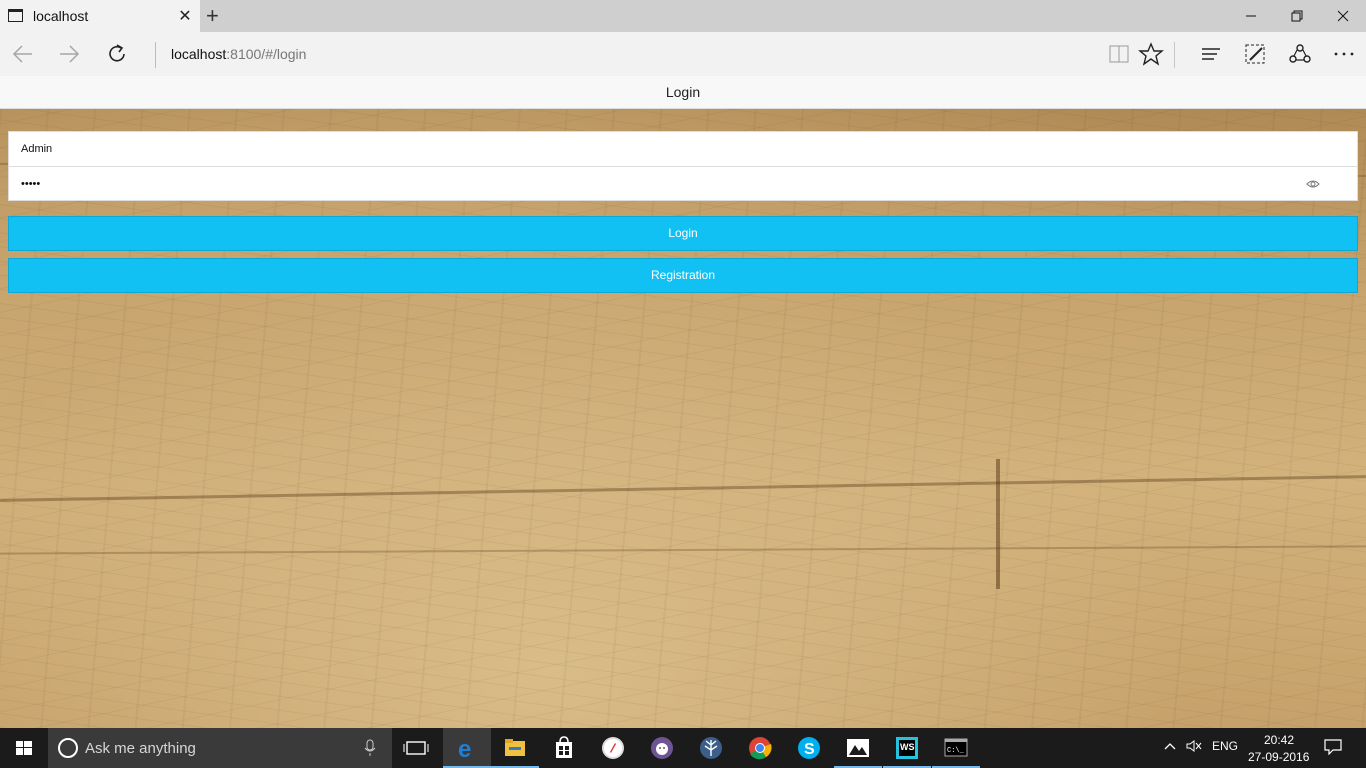  What do you see at coordinates (683, 233) in the screenshot?
I see `login-button: Login` at bounding box center [683, 233].